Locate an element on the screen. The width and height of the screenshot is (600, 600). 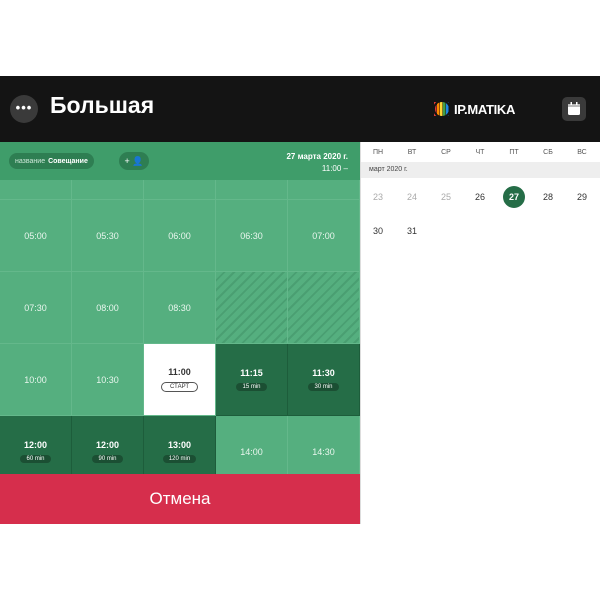
weekday-label: ПТ is located at coordinates (514, 152).